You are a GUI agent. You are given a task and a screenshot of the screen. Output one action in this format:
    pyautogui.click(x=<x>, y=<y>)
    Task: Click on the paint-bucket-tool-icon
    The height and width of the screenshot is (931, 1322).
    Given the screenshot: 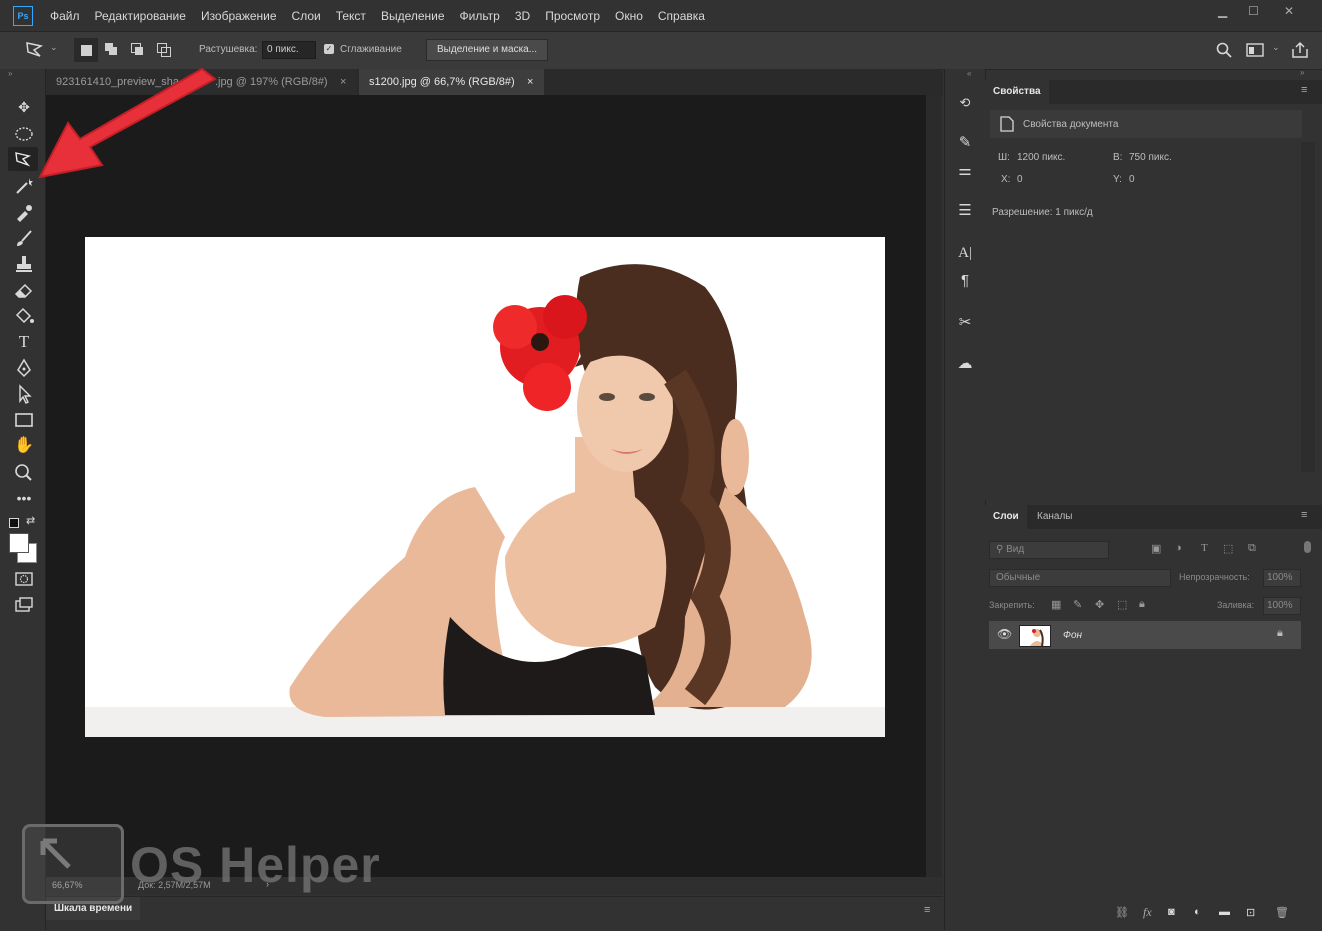 What is the action you would take?
    pyautogui.click(x=24, y=316)
    